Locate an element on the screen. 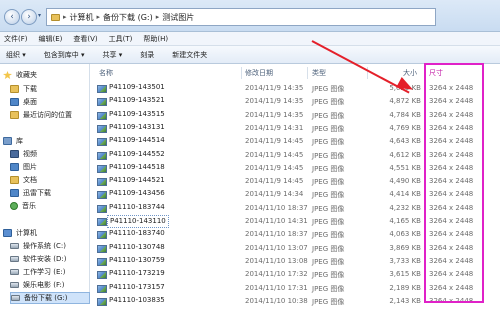 The height and width of the screenshot is (309, 500). file-size: 4,165 KB is located at coordinates (405, 221).